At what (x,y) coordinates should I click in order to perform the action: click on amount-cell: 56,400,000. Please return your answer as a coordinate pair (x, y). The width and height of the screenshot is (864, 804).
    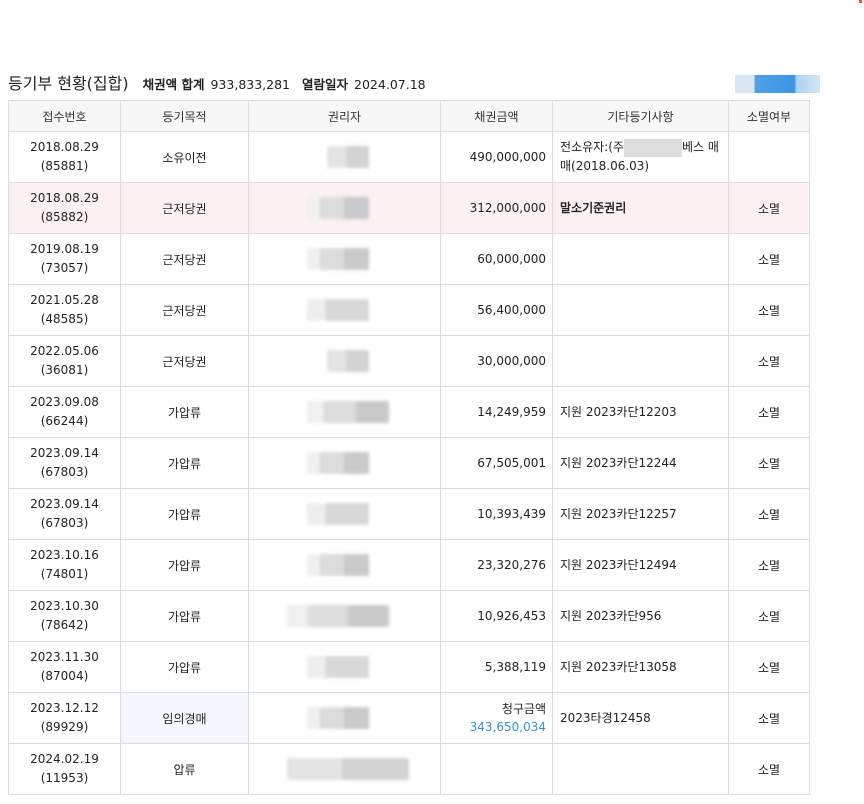
    Looking at the image, I should click on (496, 310).